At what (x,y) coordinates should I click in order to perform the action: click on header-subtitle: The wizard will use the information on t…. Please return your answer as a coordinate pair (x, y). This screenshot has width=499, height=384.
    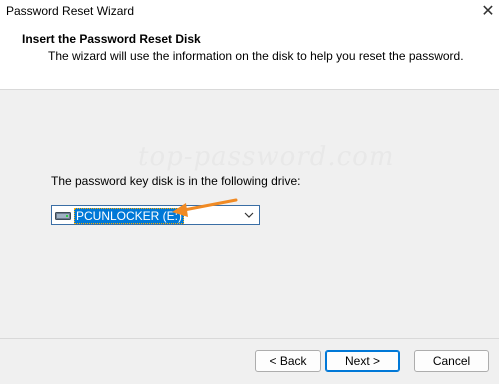
    Looking at the image, I should click on (256, 56).